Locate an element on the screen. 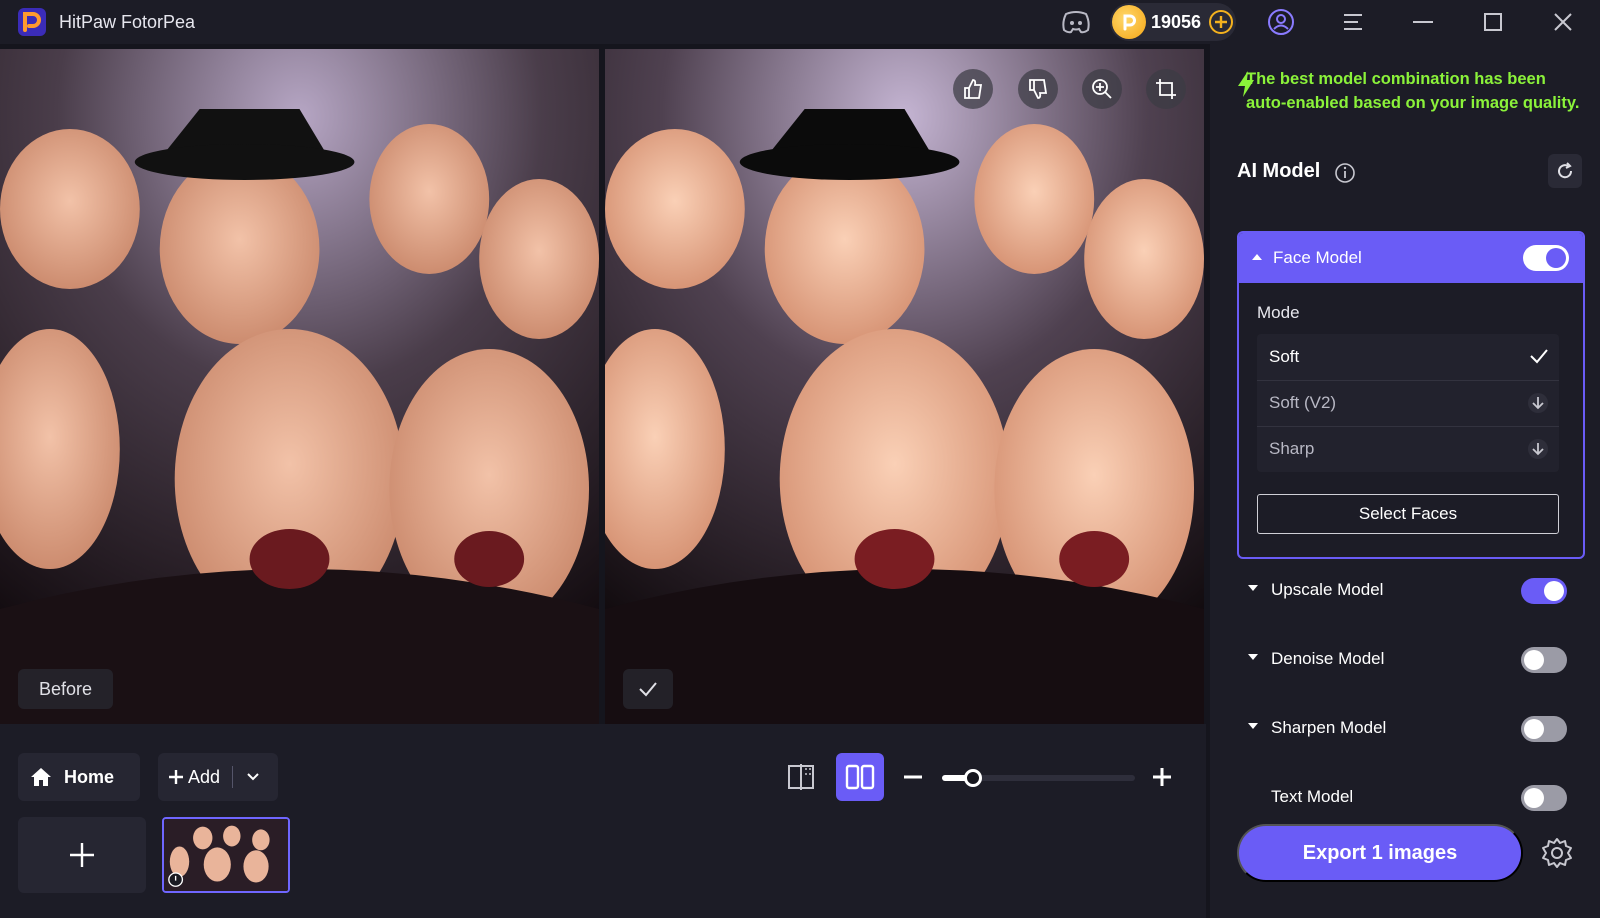  text-model-row: Text Model is located at coordinates (1411, 798).